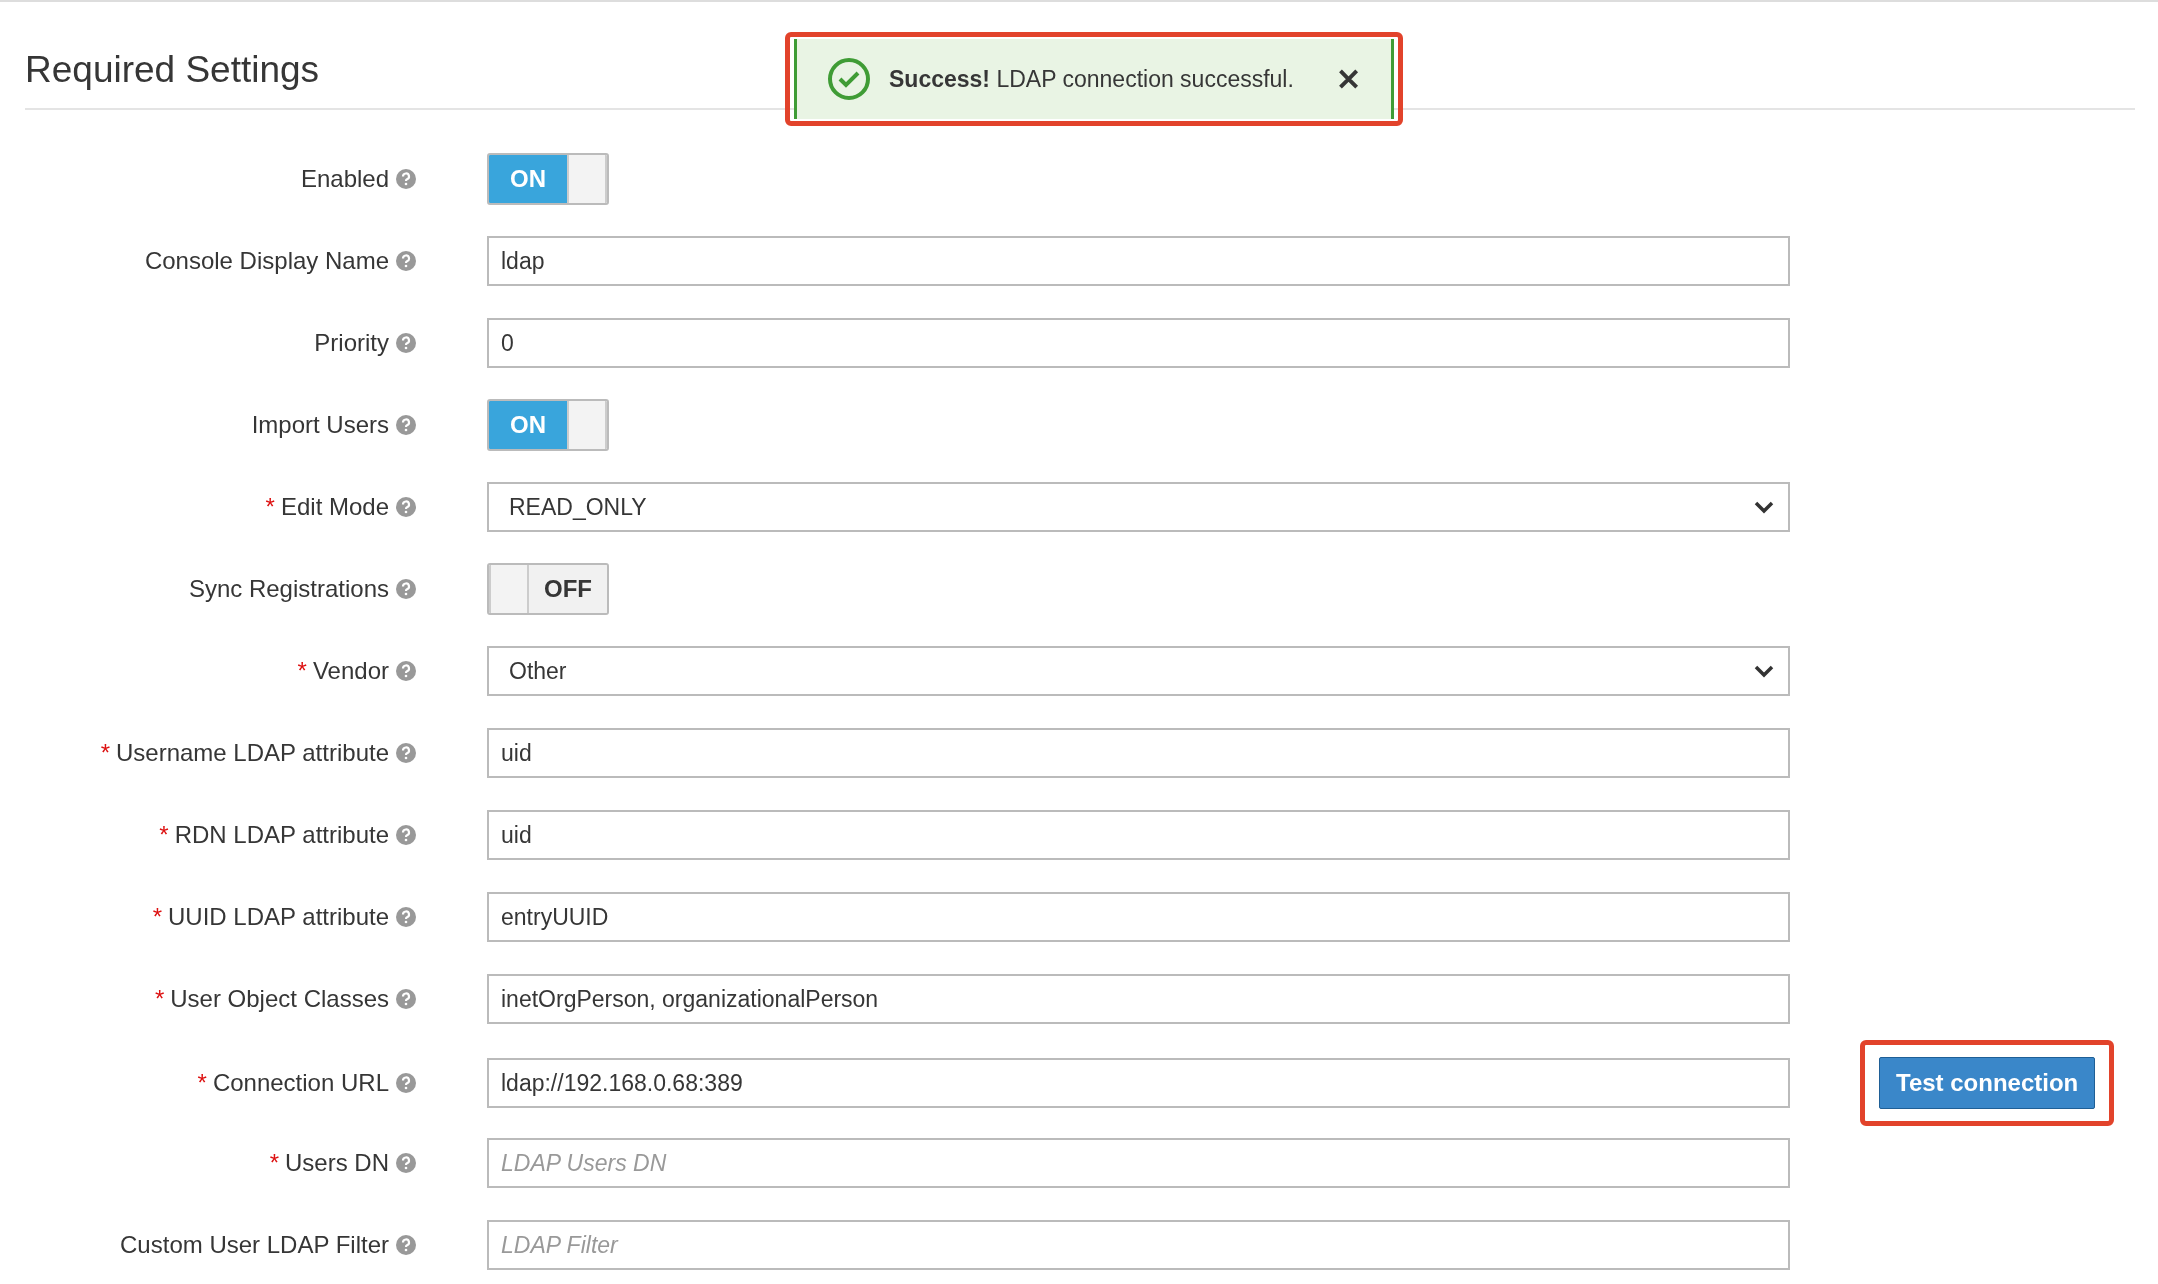  Describe the element at coordinates (252, 753) in the screenshot. I see `field-label: Username LDAP attribute` at that location.